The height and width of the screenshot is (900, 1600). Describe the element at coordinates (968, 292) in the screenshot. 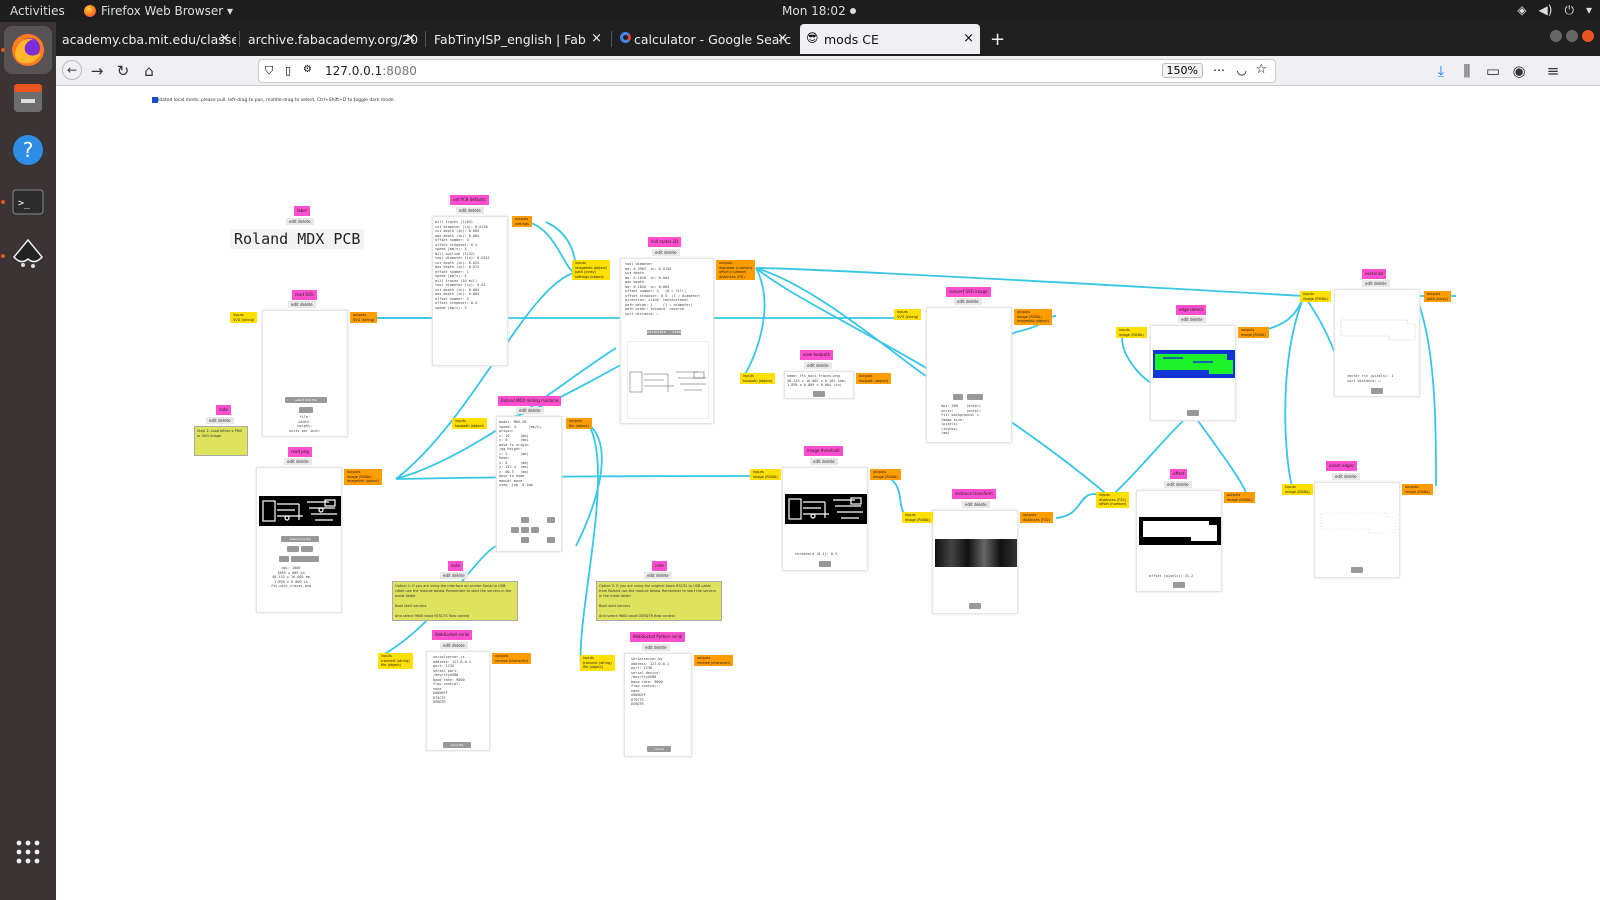

I see `module-title: convert SVG image` at that location.